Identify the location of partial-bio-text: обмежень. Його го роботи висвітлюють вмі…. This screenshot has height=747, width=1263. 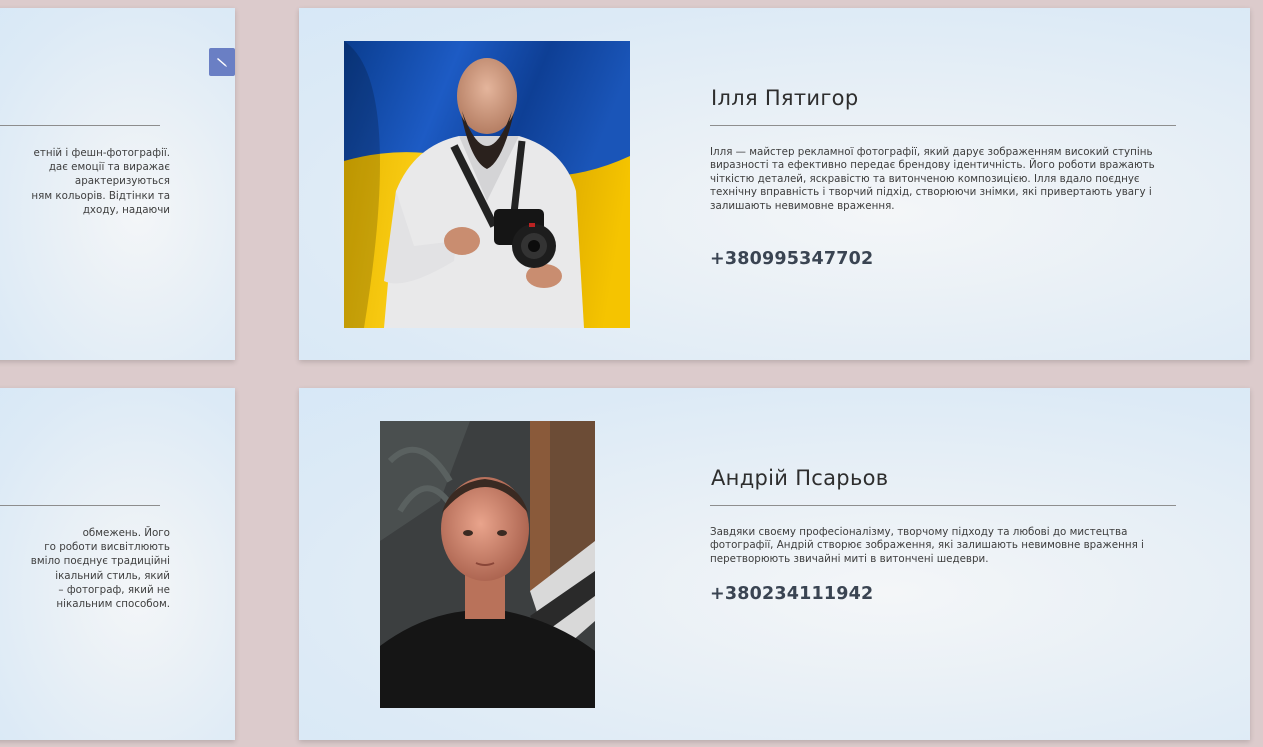
(85, 568).